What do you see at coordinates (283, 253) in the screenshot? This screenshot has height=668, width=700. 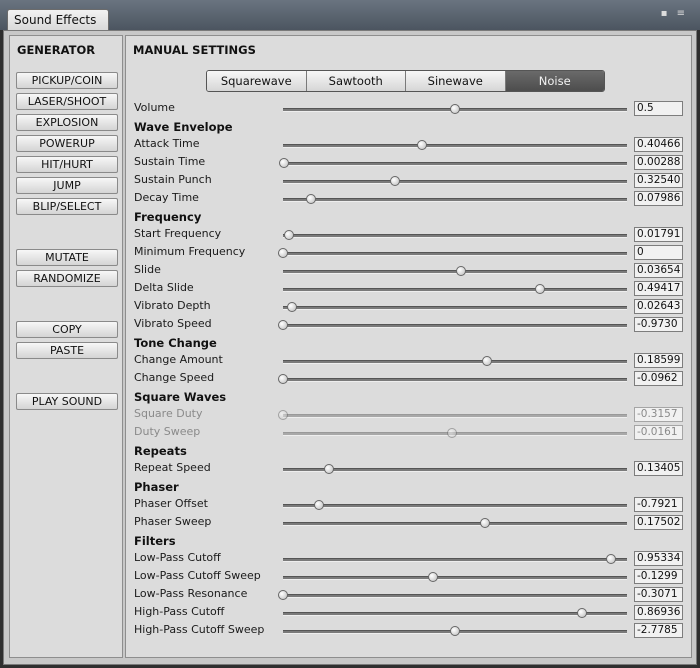 I see `minimum-frequency-slider-thumb` at bounding box center [283, 253].